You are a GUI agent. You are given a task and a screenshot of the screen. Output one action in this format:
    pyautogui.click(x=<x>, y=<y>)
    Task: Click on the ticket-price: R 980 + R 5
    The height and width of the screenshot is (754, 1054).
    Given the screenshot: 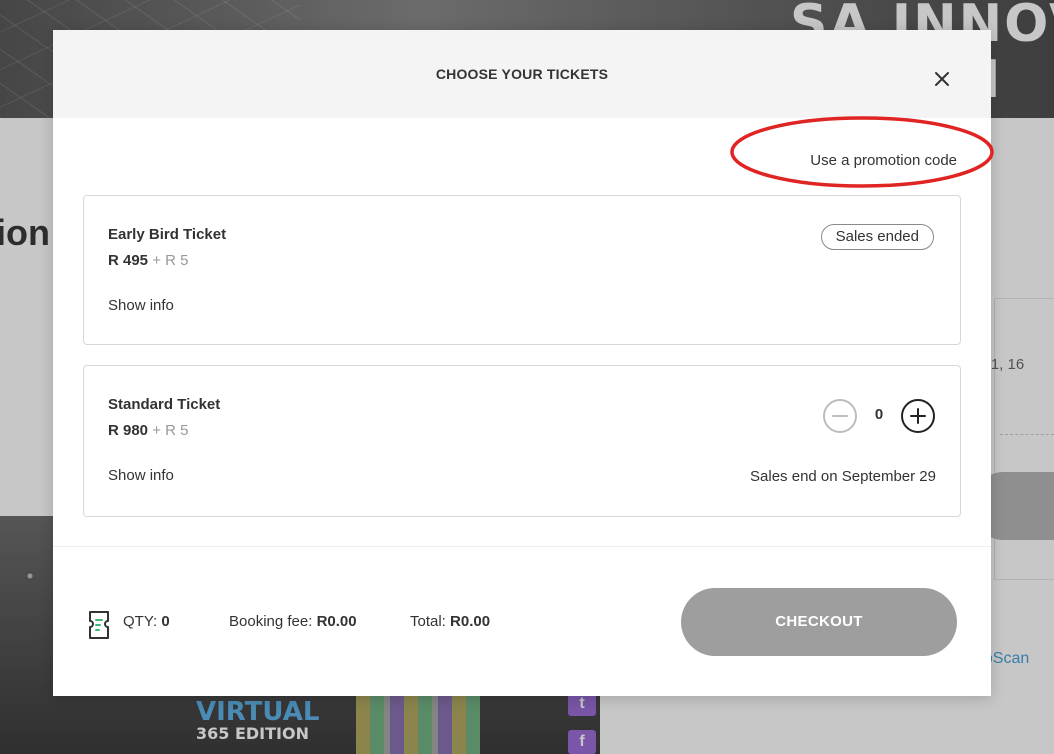 What is the action you would take?
    pyautogui.click(x=148, y=430)
    